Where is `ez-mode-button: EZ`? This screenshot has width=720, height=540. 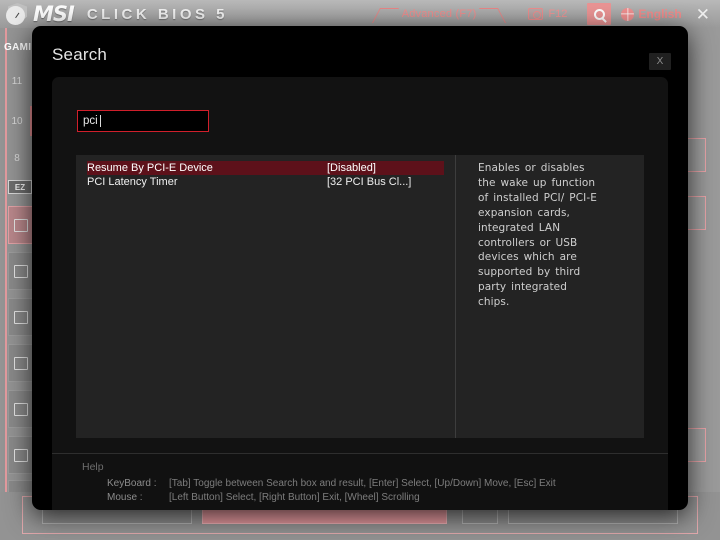 ez-mode-button: EZ is located at coordinates (20, 187).